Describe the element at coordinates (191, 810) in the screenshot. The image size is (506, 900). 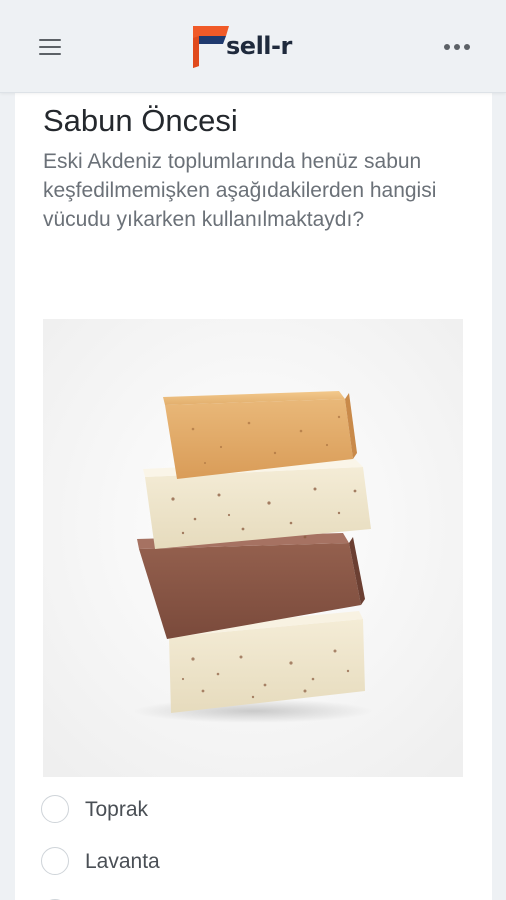
I see `answer-option-toprak: Toprak` at that location.